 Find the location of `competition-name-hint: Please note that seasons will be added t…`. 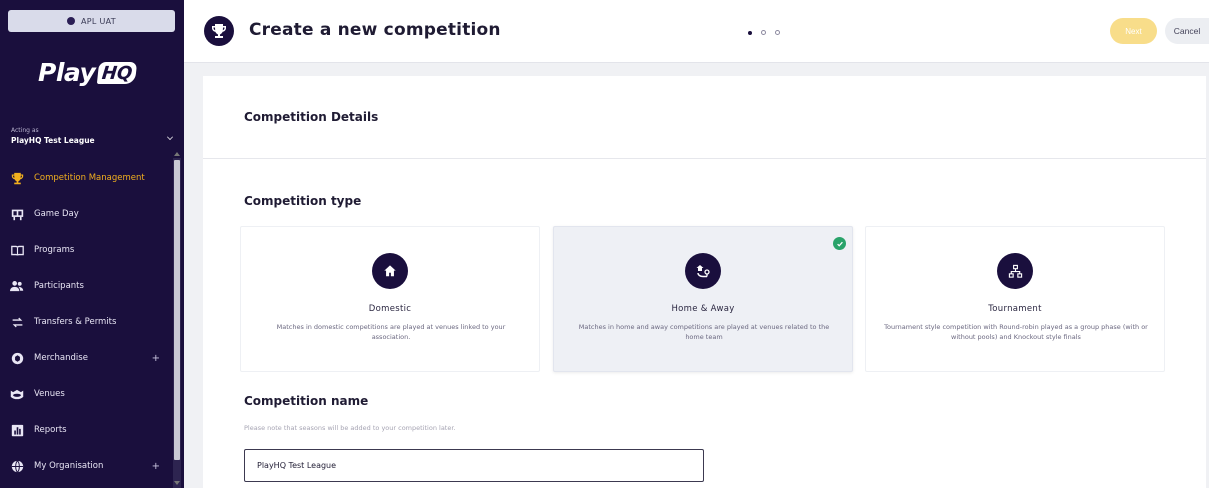

competition-name-hint: Please note that seasons will be added t… is located at coordinates (350, 428).